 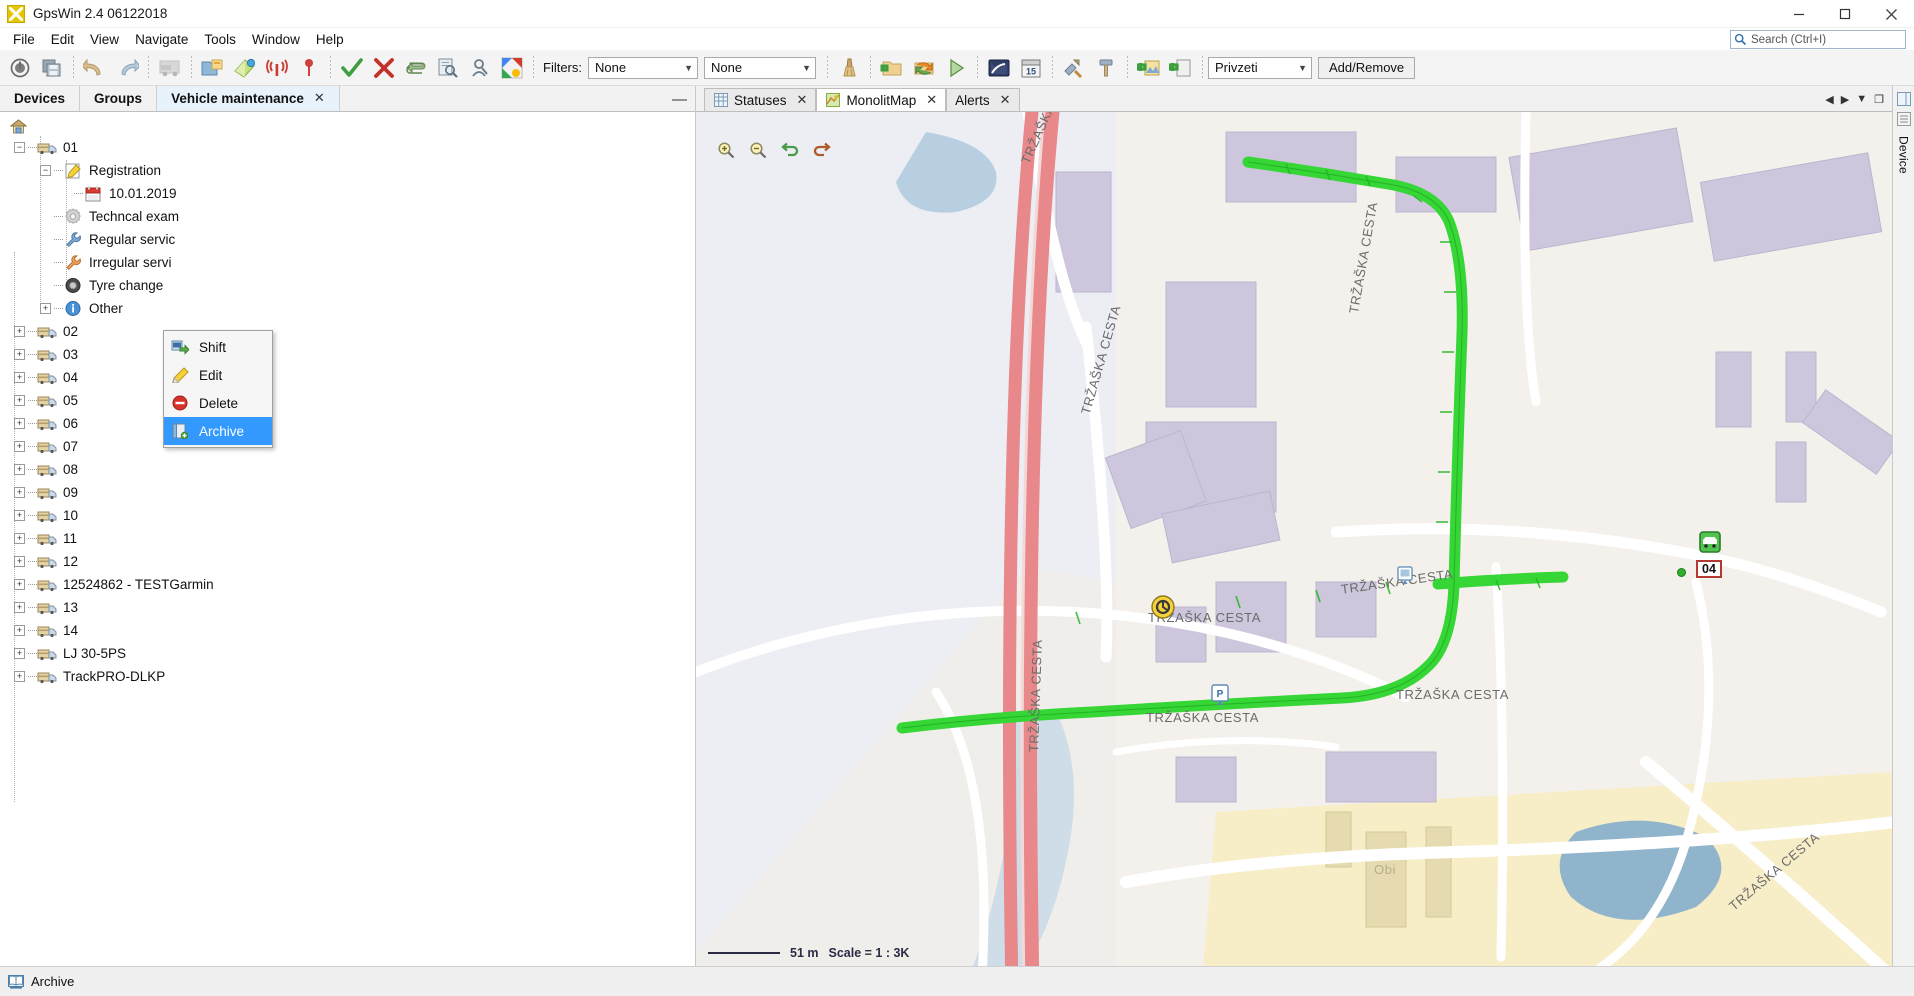 What do you see at coordinates (220, 39) in the screenshot?
I see `menu-tools: Tools` at bounding box center [220, 39].